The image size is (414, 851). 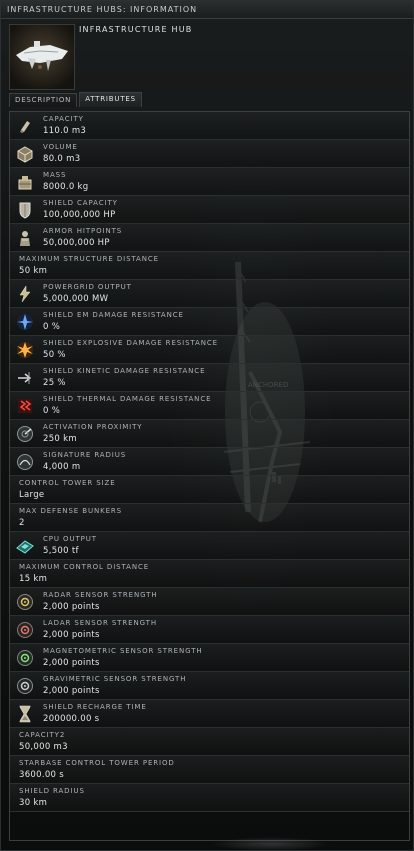 What do you see at coordinates (209, 798) in the screenshot?
I see `attribute-row: SHIELD RADIUS 30 km` at bounding box center [209, 798].